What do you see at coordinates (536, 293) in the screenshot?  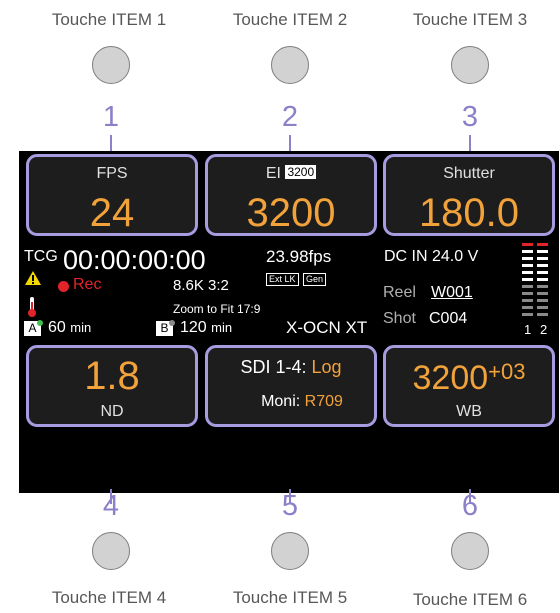 I see `audio-meter: 1 2` at bounding box center [536, 293].